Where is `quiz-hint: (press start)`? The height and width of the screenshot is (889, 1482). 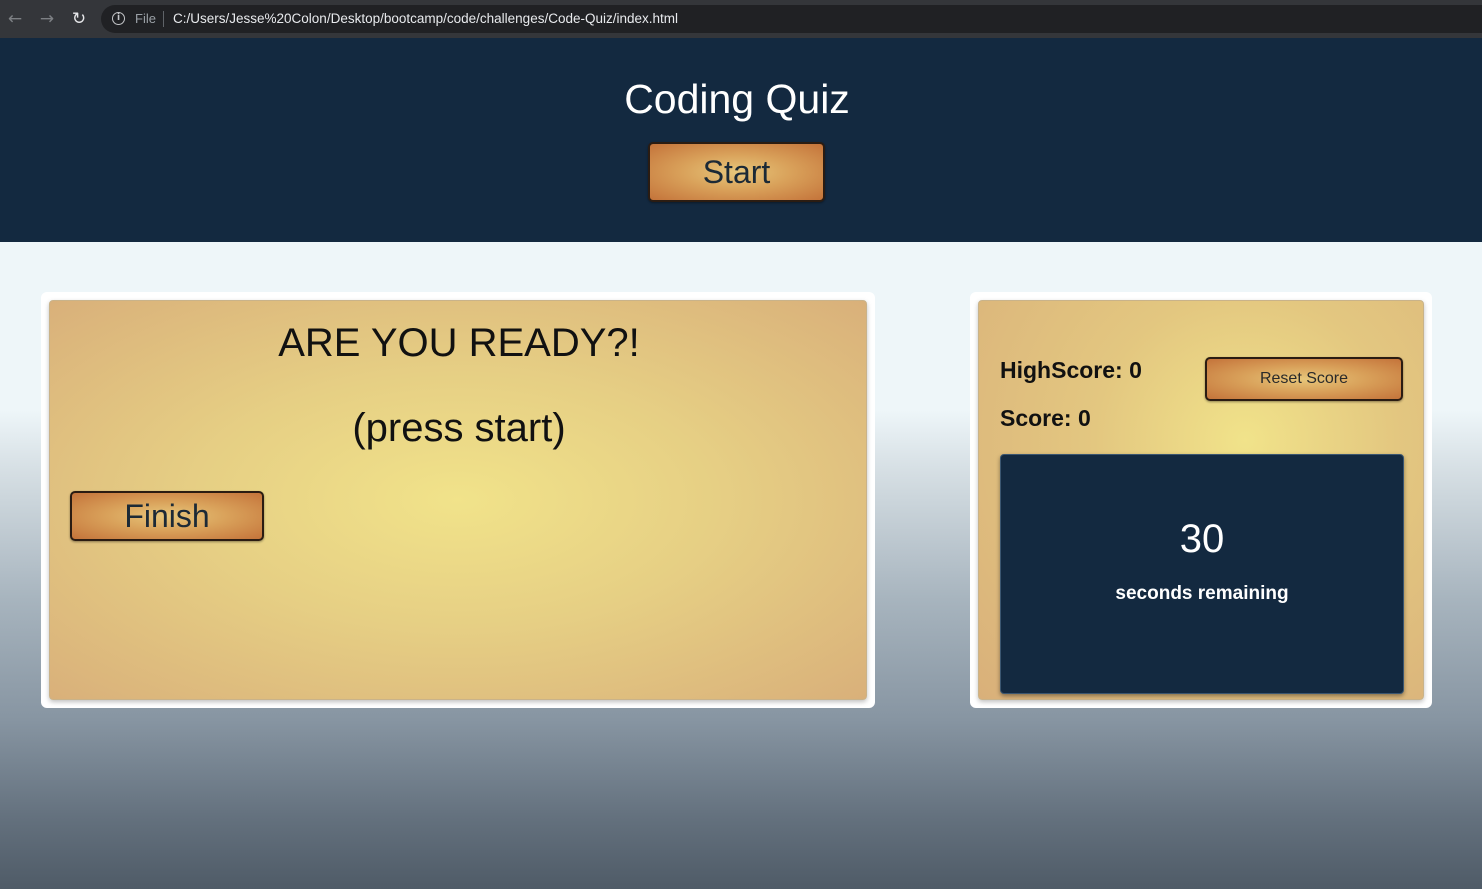 quiz-hint: (press start) is located at coordinates (459, 428).